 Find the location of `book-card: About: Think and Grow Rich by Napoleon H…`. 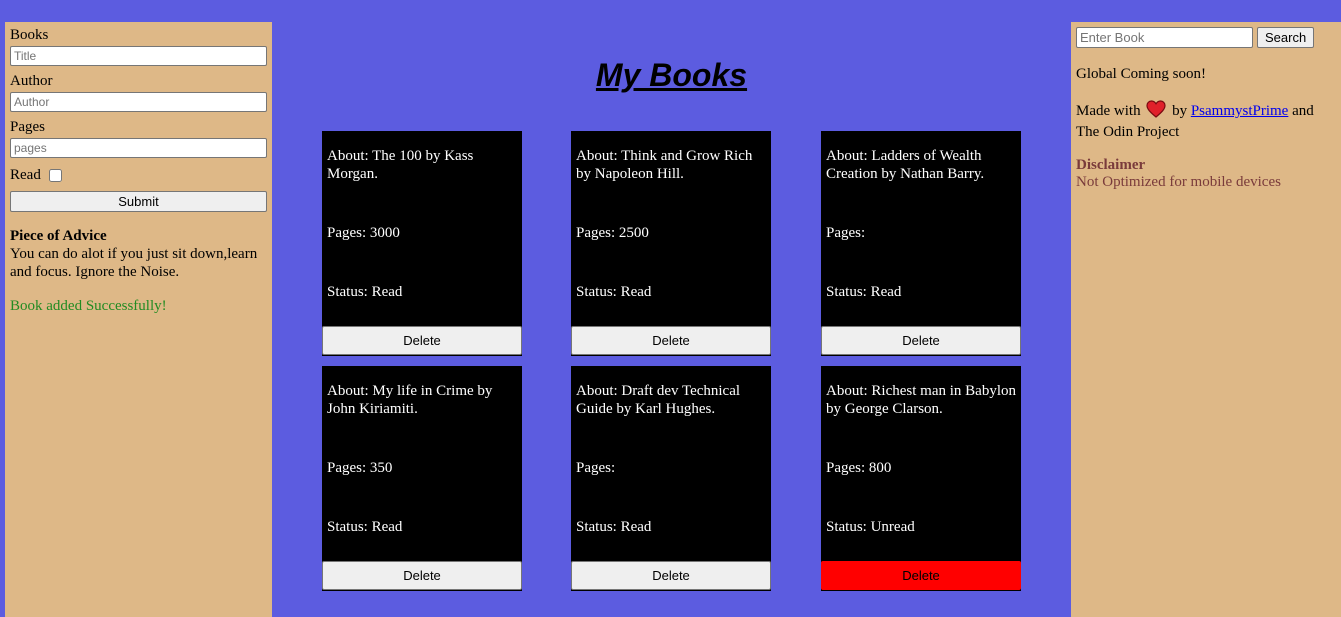

book-card: About: Think and Grow Rich by Napoleon H… is located at coordinates (671, 243).